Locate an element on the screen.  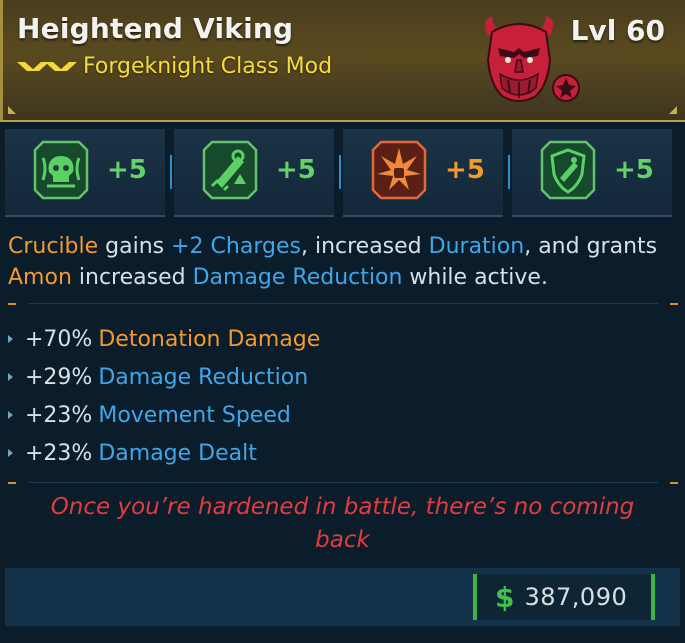
header-edge is located at coordinates (1, 60).